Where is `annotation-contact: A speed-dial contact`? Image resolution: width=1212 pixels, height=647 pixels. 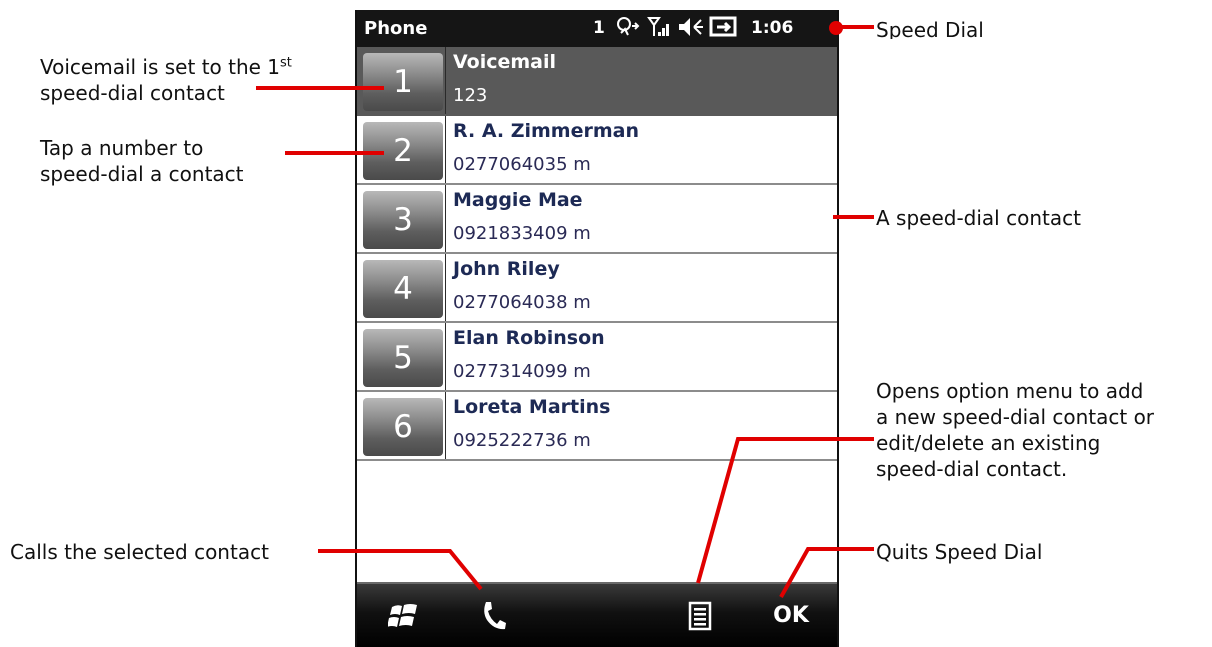 annotation-contact: A speed-dial contact is located at coordinates (978, 218).